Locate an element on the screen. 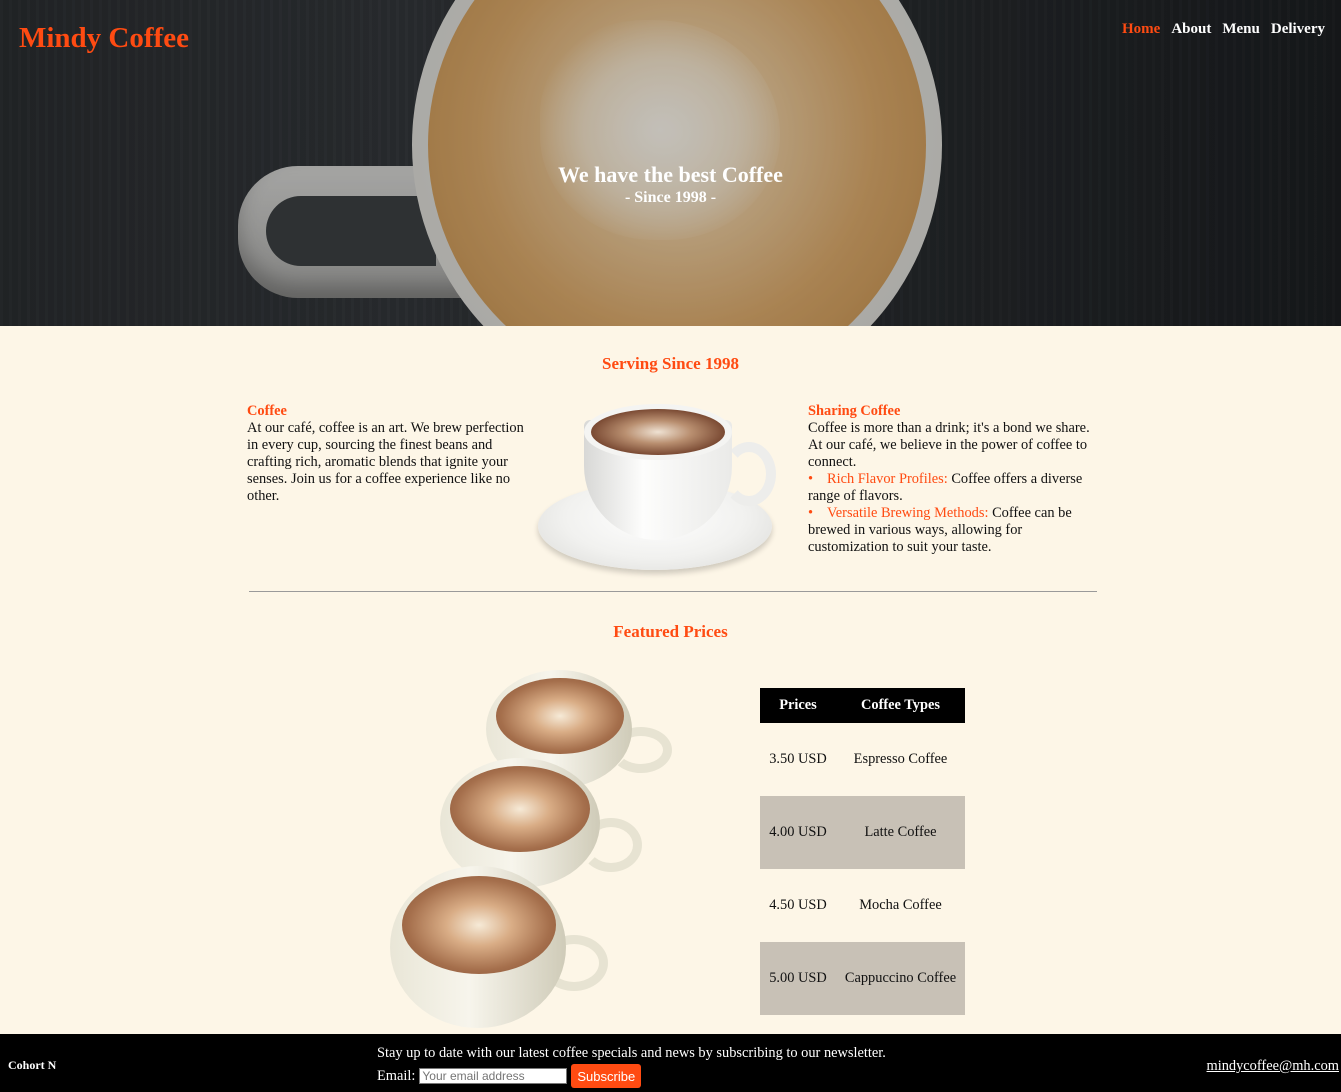 This screenshot has height=1092, width=1341. serving-heading: Serving Since 1998 is located at coordinates (670, 363).